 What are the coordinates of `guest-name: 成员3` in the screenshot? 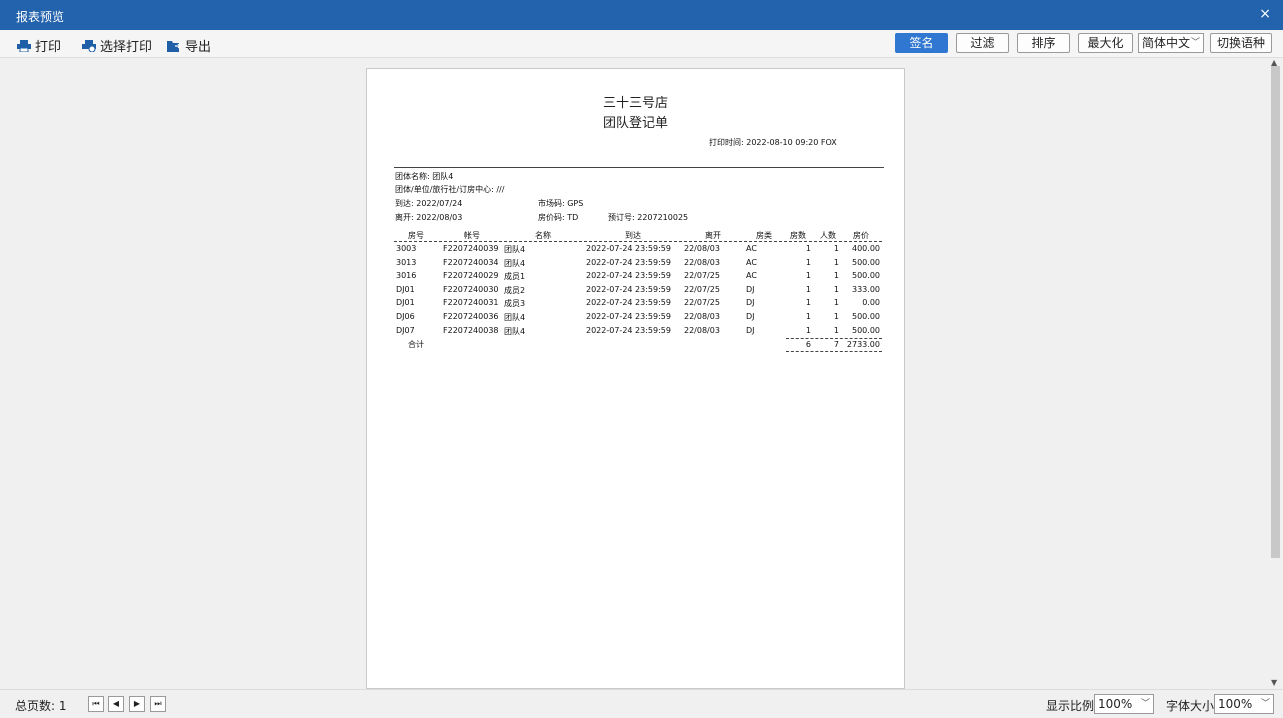 It's located at (515, 303).